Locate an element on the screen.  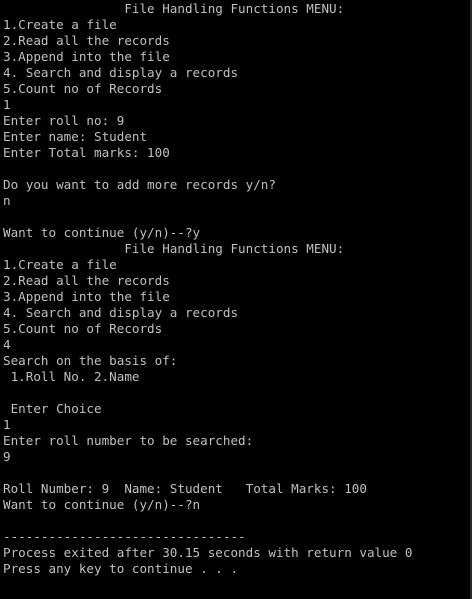
user-input-choice: 1 is located at coordinates (7, 104).